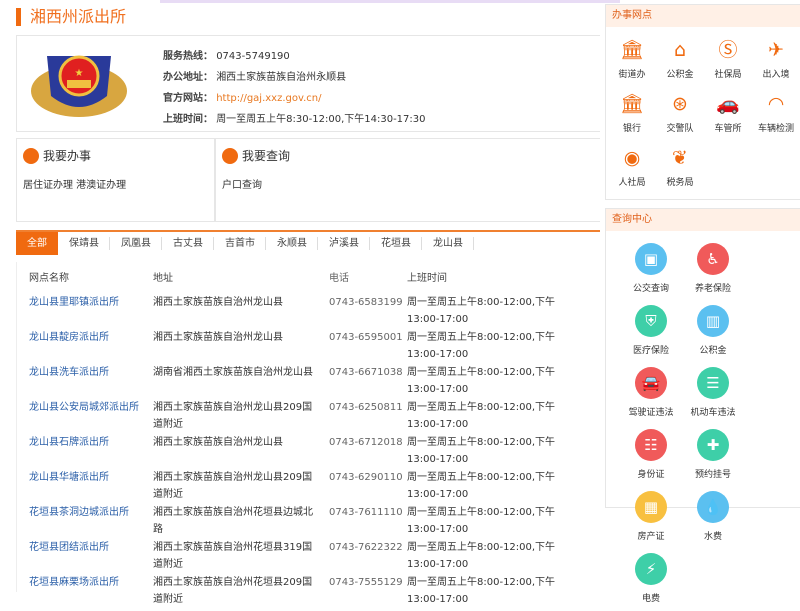 The image size is (800, 611). I want to click on service-item: ☰ 机动车违法, so click(713, 394).